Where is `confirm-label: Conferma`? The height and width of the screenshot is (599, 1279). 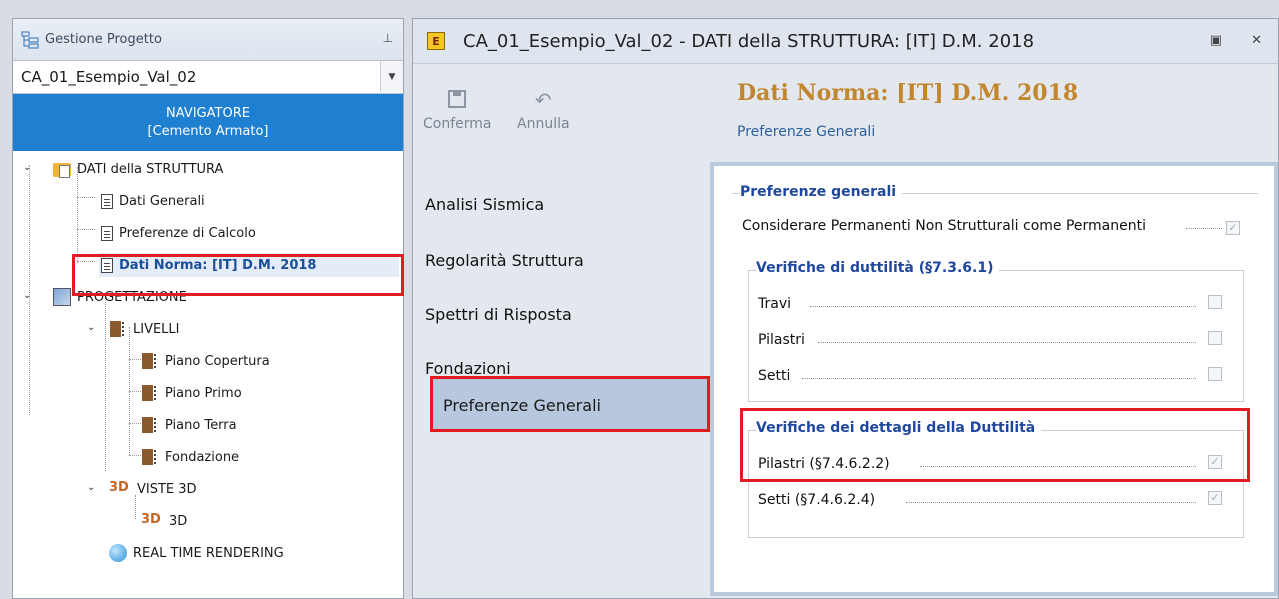
confirm-label: Conferma is located at coordinates (457, 124).